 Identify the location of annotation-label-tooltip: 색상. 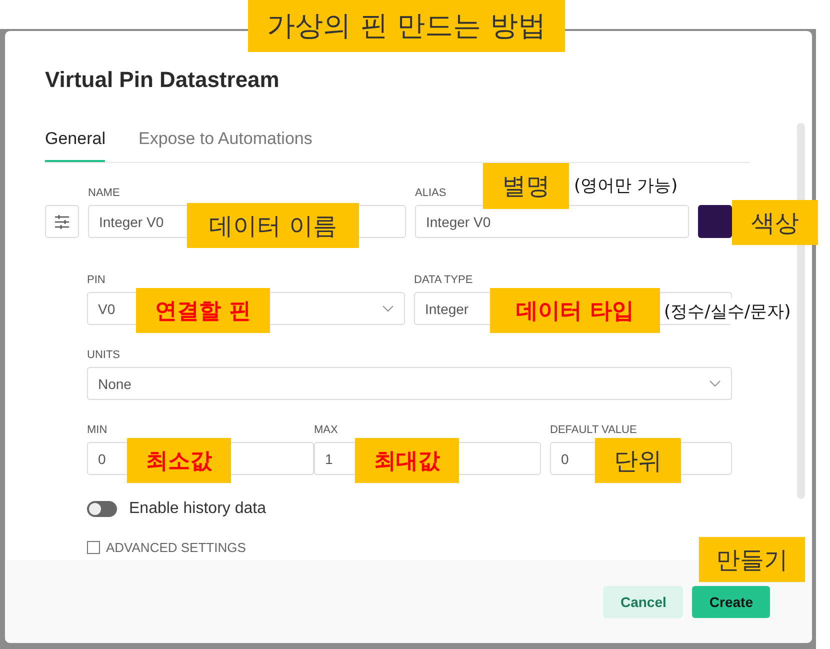
(775, 222).